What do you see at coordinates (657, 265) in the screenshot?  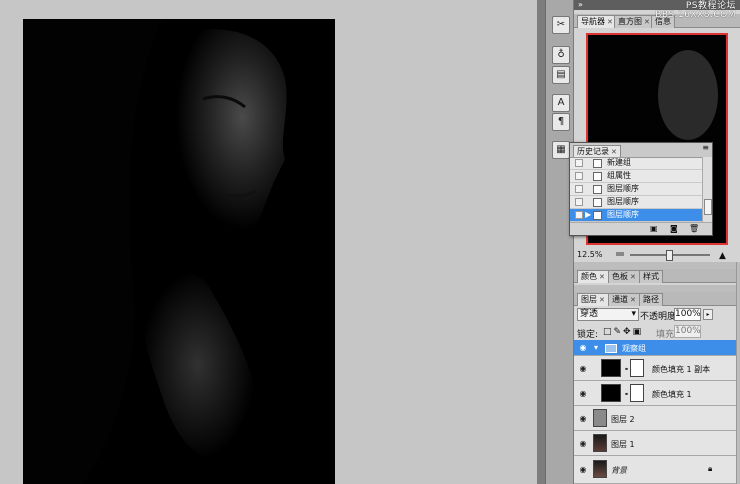 I see `color-panel-header` at bounding box center [657, 265].